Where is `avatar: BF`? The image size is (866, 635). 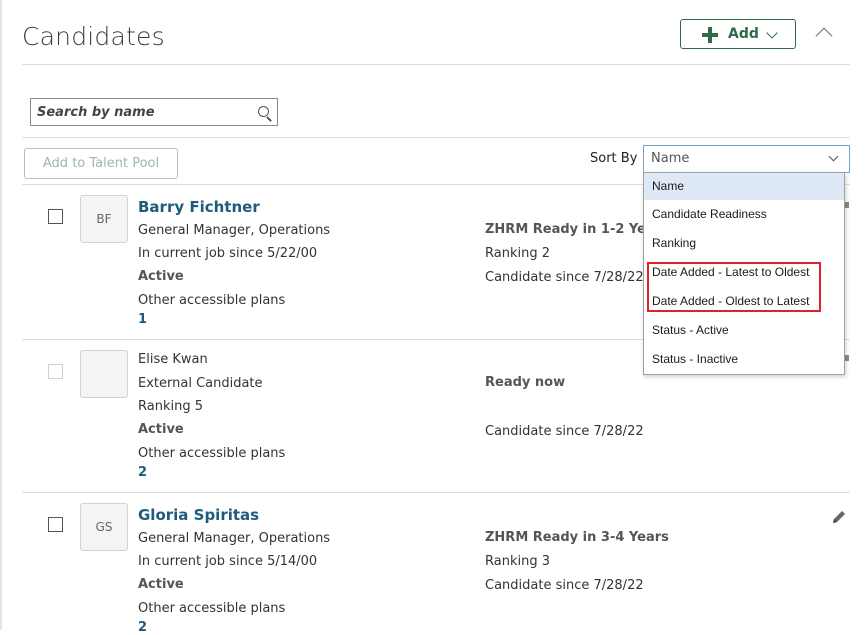
avatar: BF is located at coordinates (104, 219).